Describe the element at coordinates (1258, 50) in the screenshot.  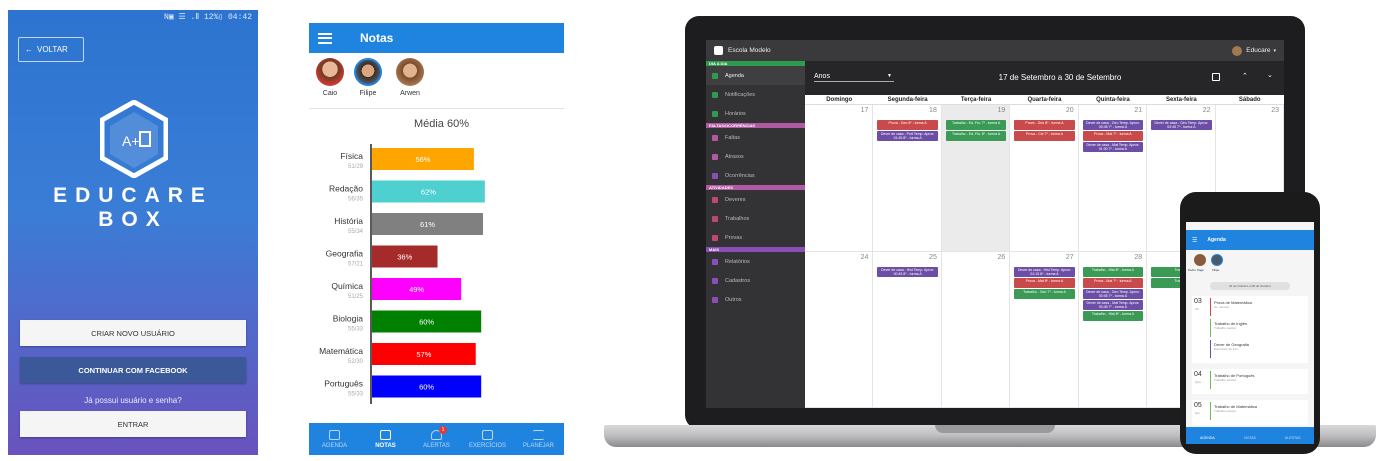
I see `user-name: Educare` at that location.